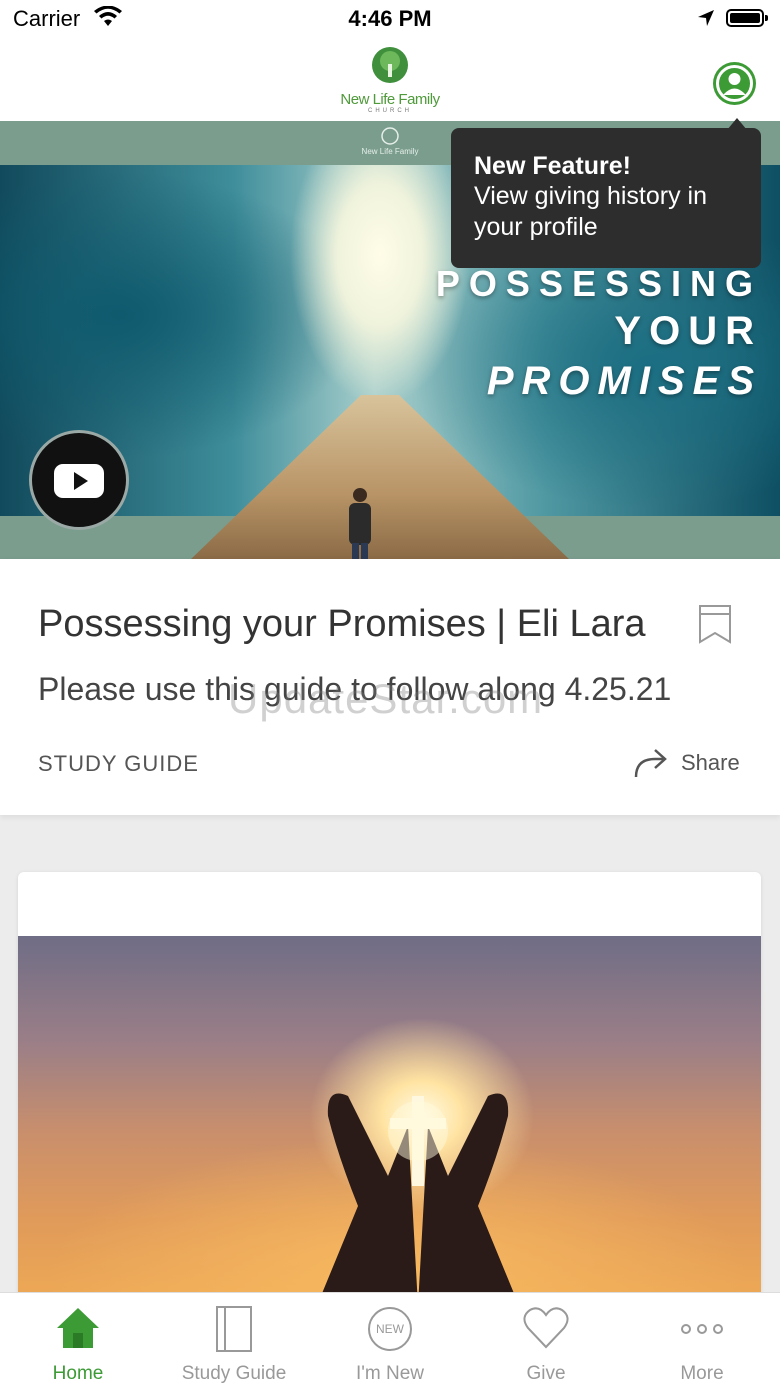  I want to click on walking-man-figure, so click(360, 523).